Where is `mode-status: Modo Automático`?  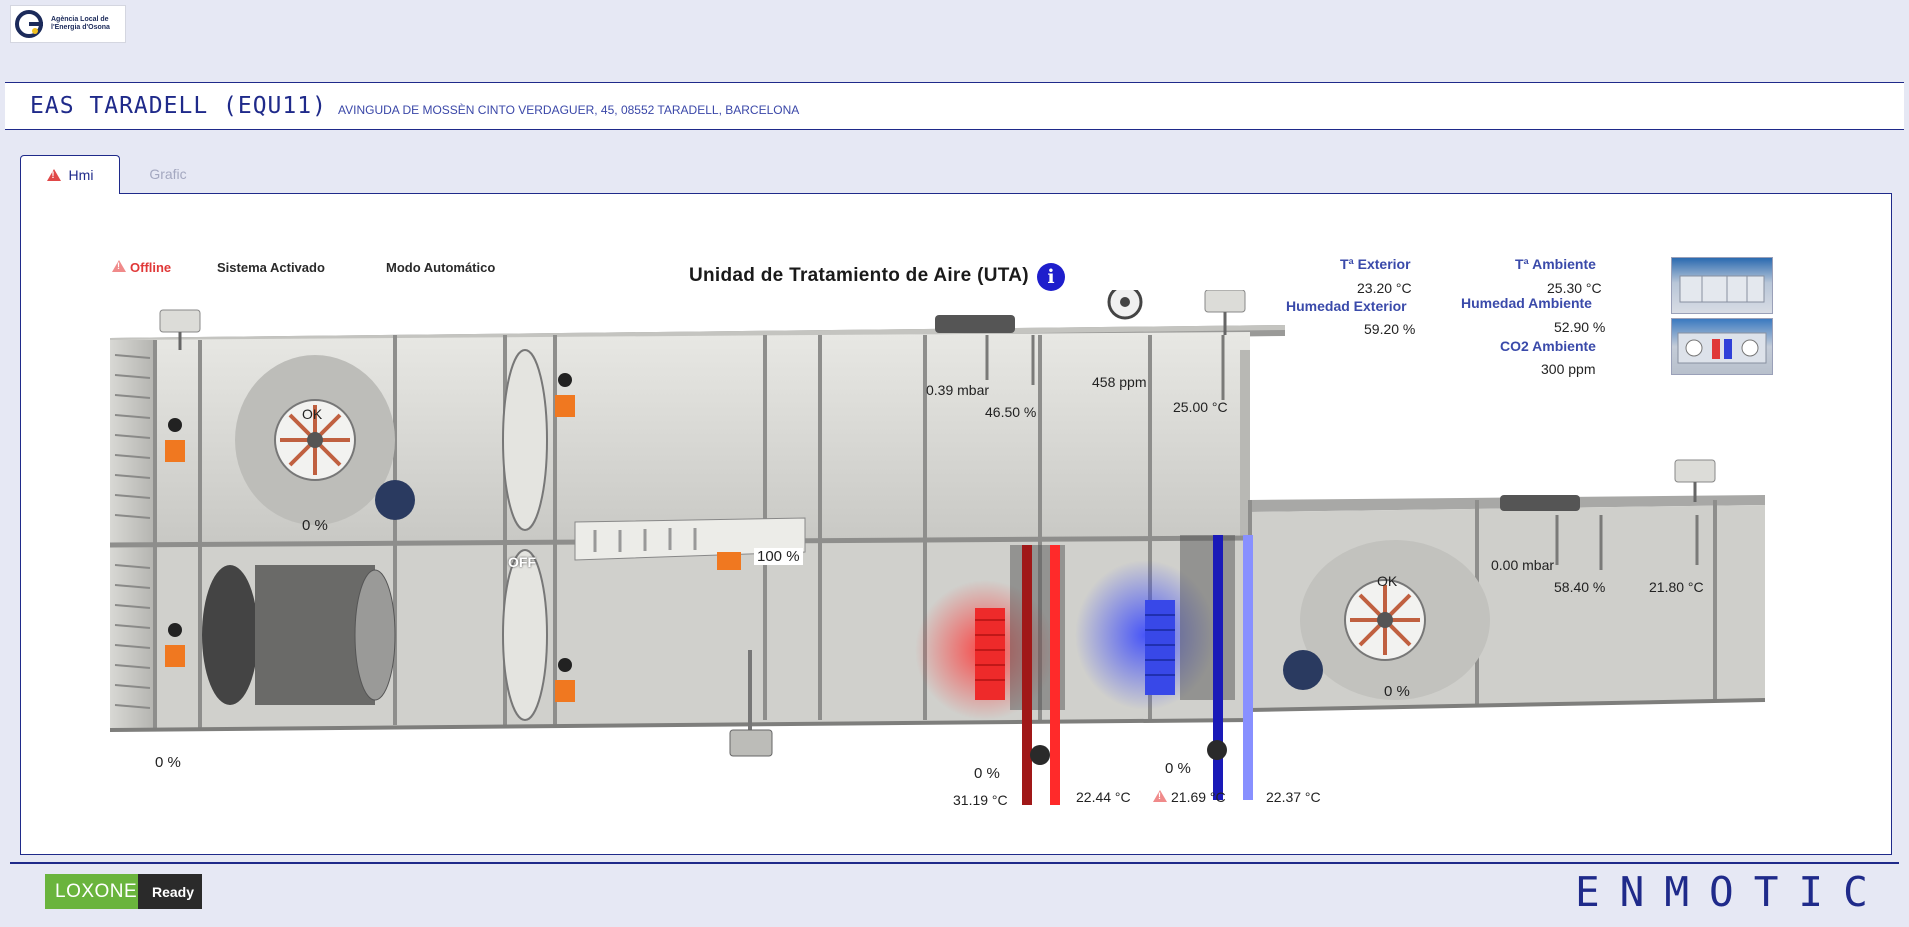 mode-status: Modo Automático is located at coordinates (441, 267).